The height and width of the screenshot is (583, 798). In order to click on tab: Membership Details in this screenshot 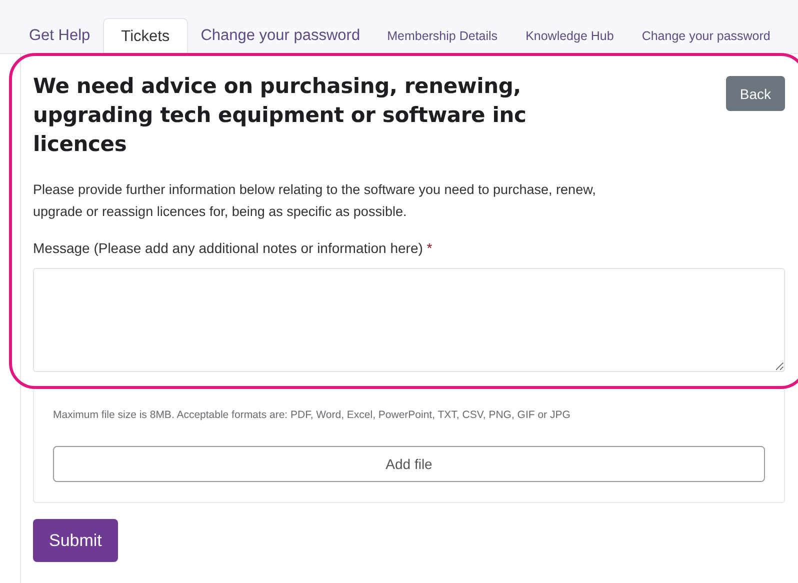, I will do `click(442, 35)`.